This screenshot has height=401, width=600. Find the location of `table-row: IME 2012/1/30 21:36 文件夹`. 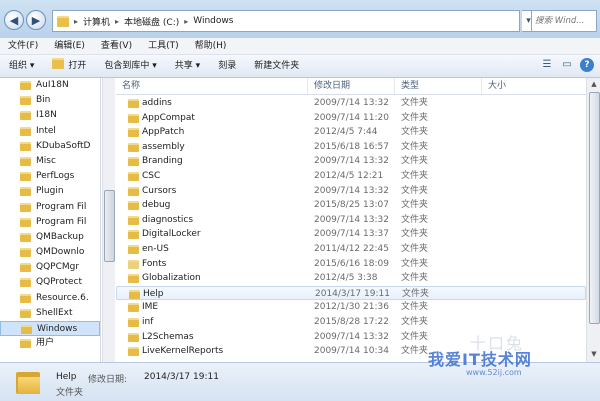

table-row: IME 2012/1/30 21:36 文件夹 is located at coordinates (351, 307).